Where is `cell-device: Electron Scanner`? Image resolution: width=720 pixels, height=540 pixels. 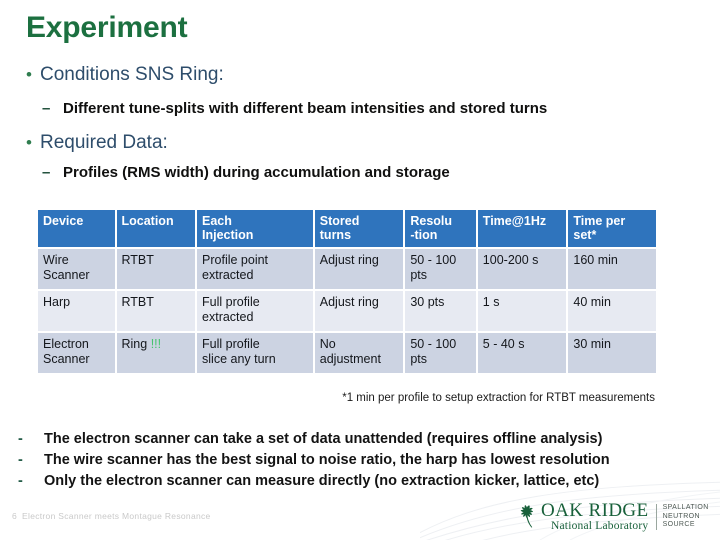 cell-device: Electron Scanner is located at coordinates (76, 353).